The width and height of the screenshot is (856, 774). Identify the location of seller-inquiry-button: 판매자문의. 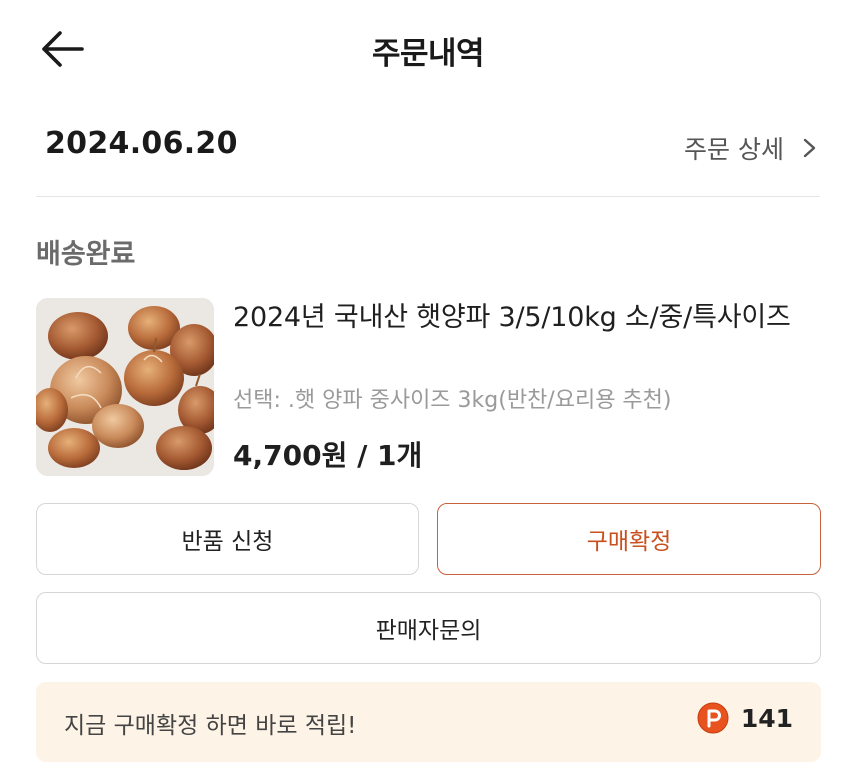
(428, 628).